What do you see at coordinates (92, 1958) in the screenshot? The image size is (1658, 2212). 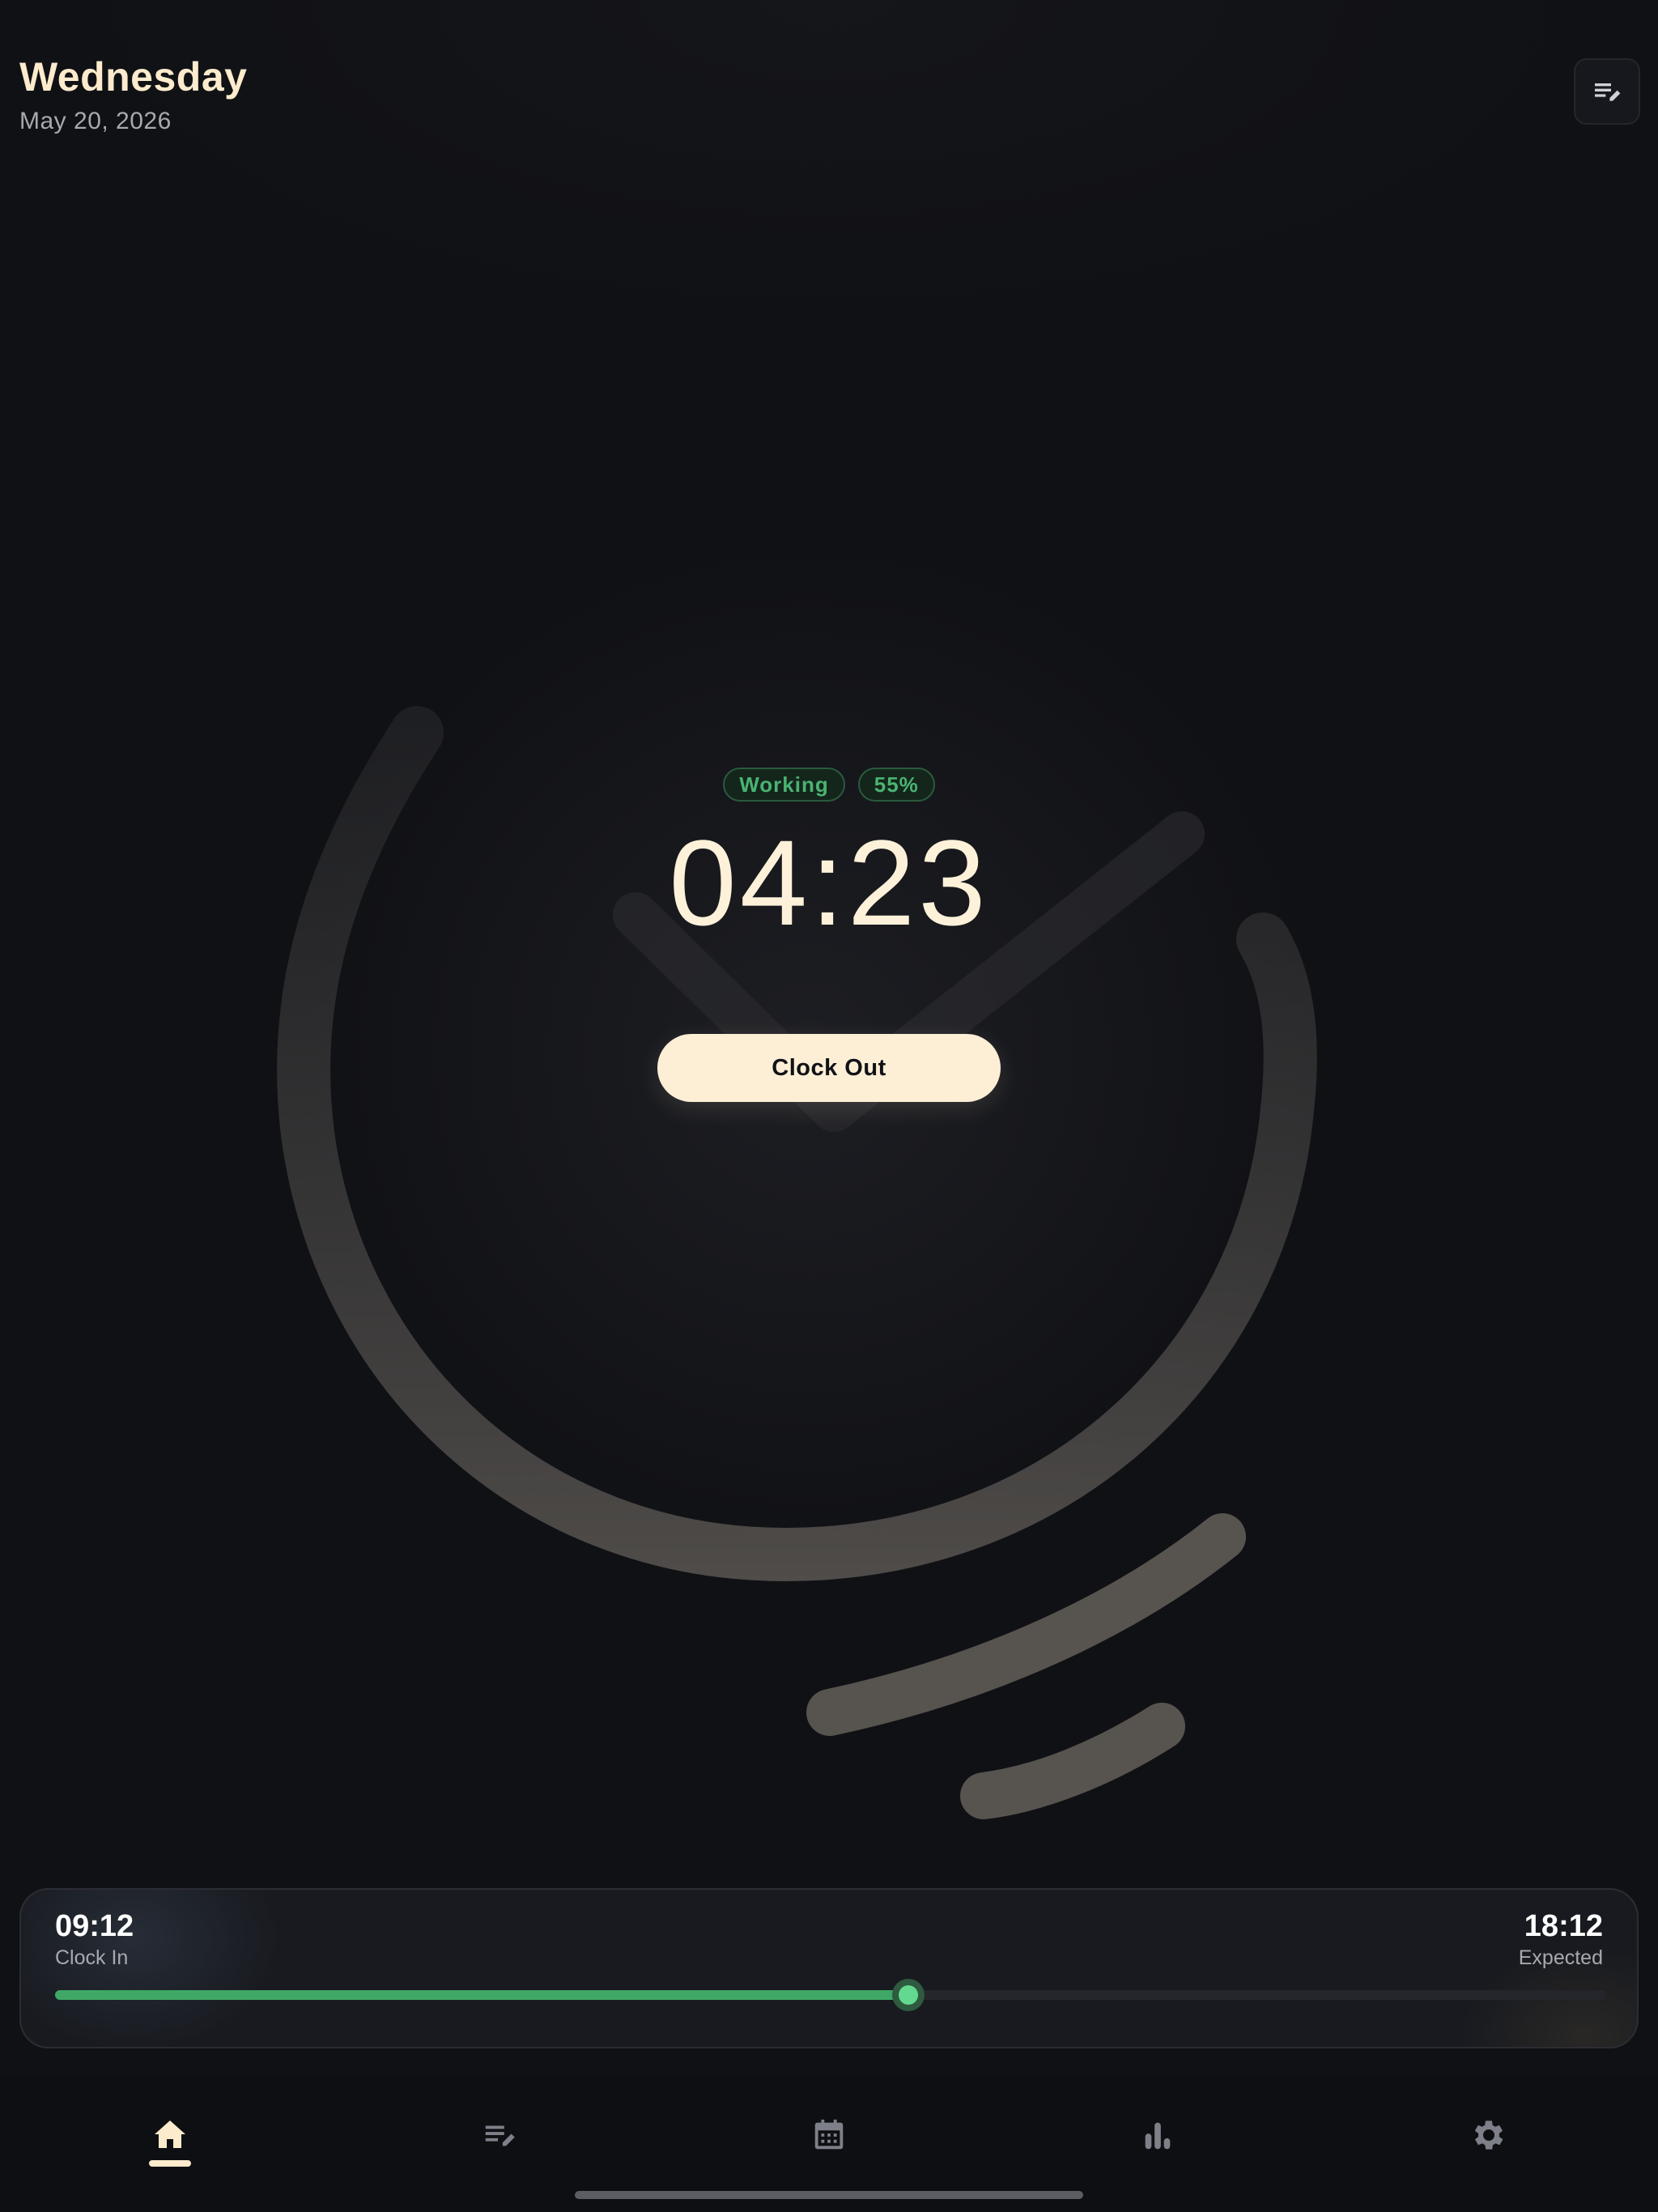 I see `clock-in-label: Clock In` at bounding box center [92, 1958].